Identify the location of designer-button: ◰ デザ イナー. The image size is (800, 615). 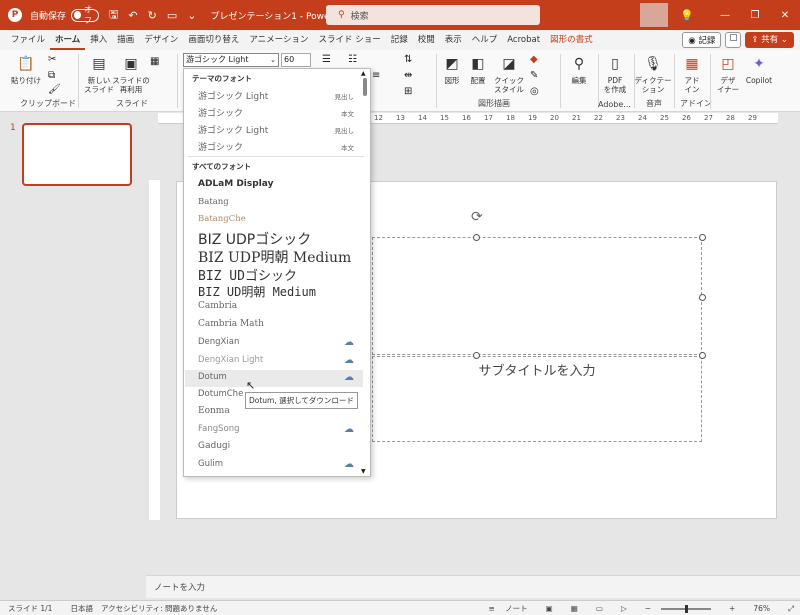
(728, 74).